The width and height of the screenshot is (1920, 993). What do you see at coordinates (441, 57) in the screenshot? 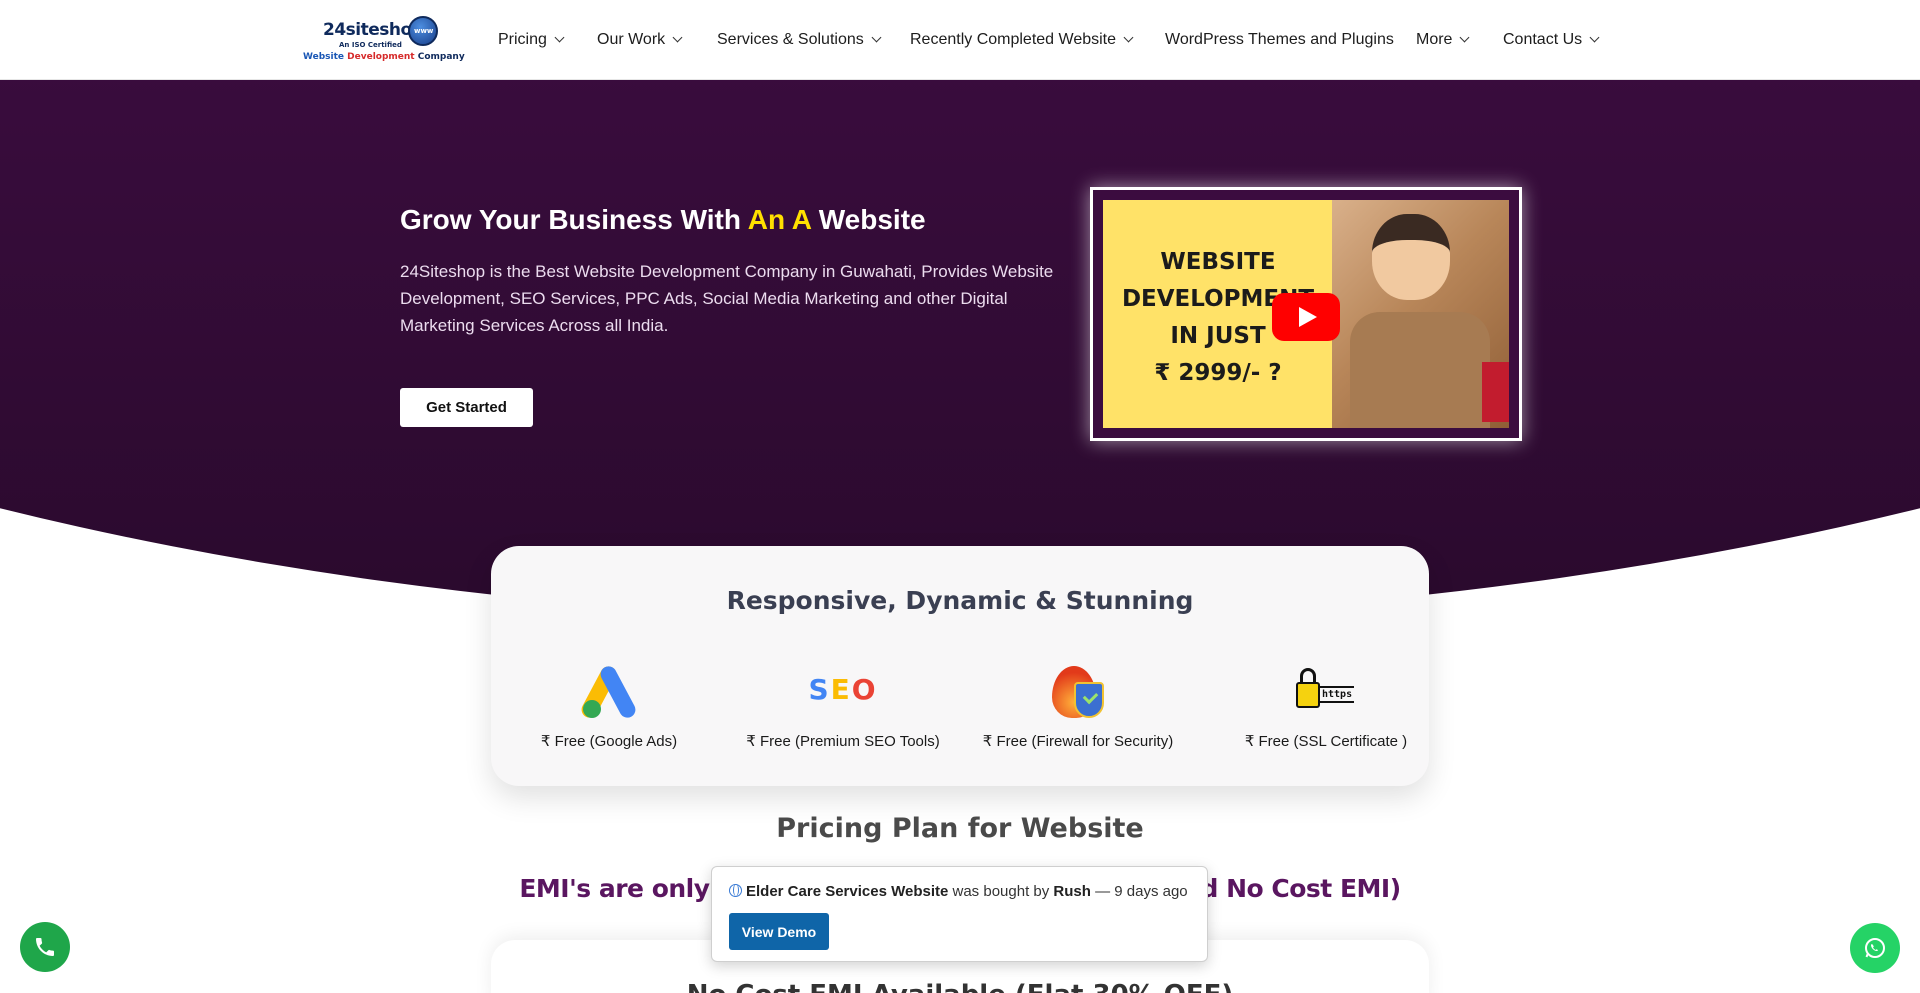
I see `logo-tagline-company: Company` at bounding box center [441, 57].